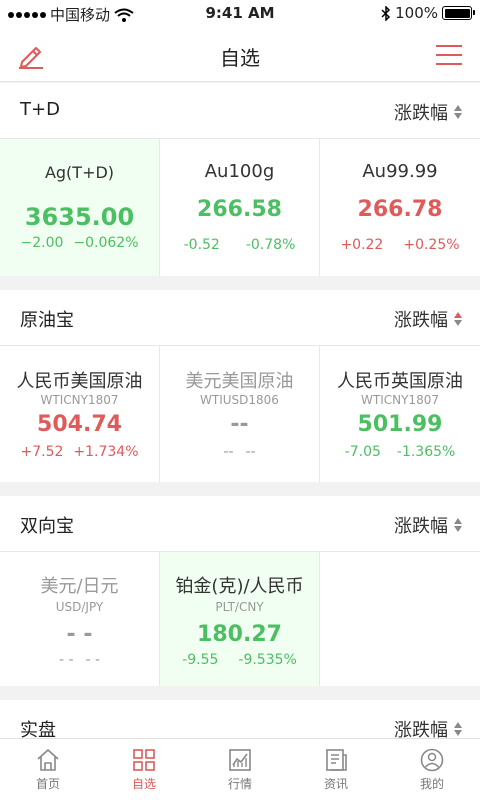  What do you see at coordinates (144, 760) in the screenshot?
I see `grid-icon` at bounding box center [144, 760].